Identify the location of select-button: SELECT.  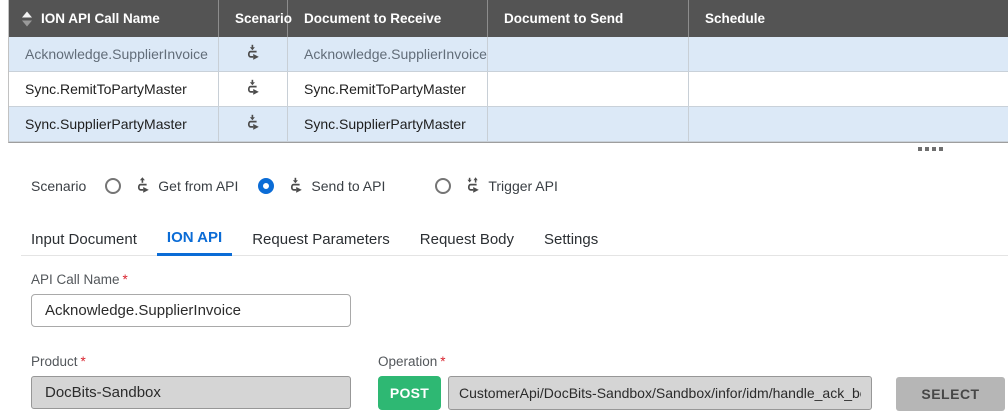
(950, 394).